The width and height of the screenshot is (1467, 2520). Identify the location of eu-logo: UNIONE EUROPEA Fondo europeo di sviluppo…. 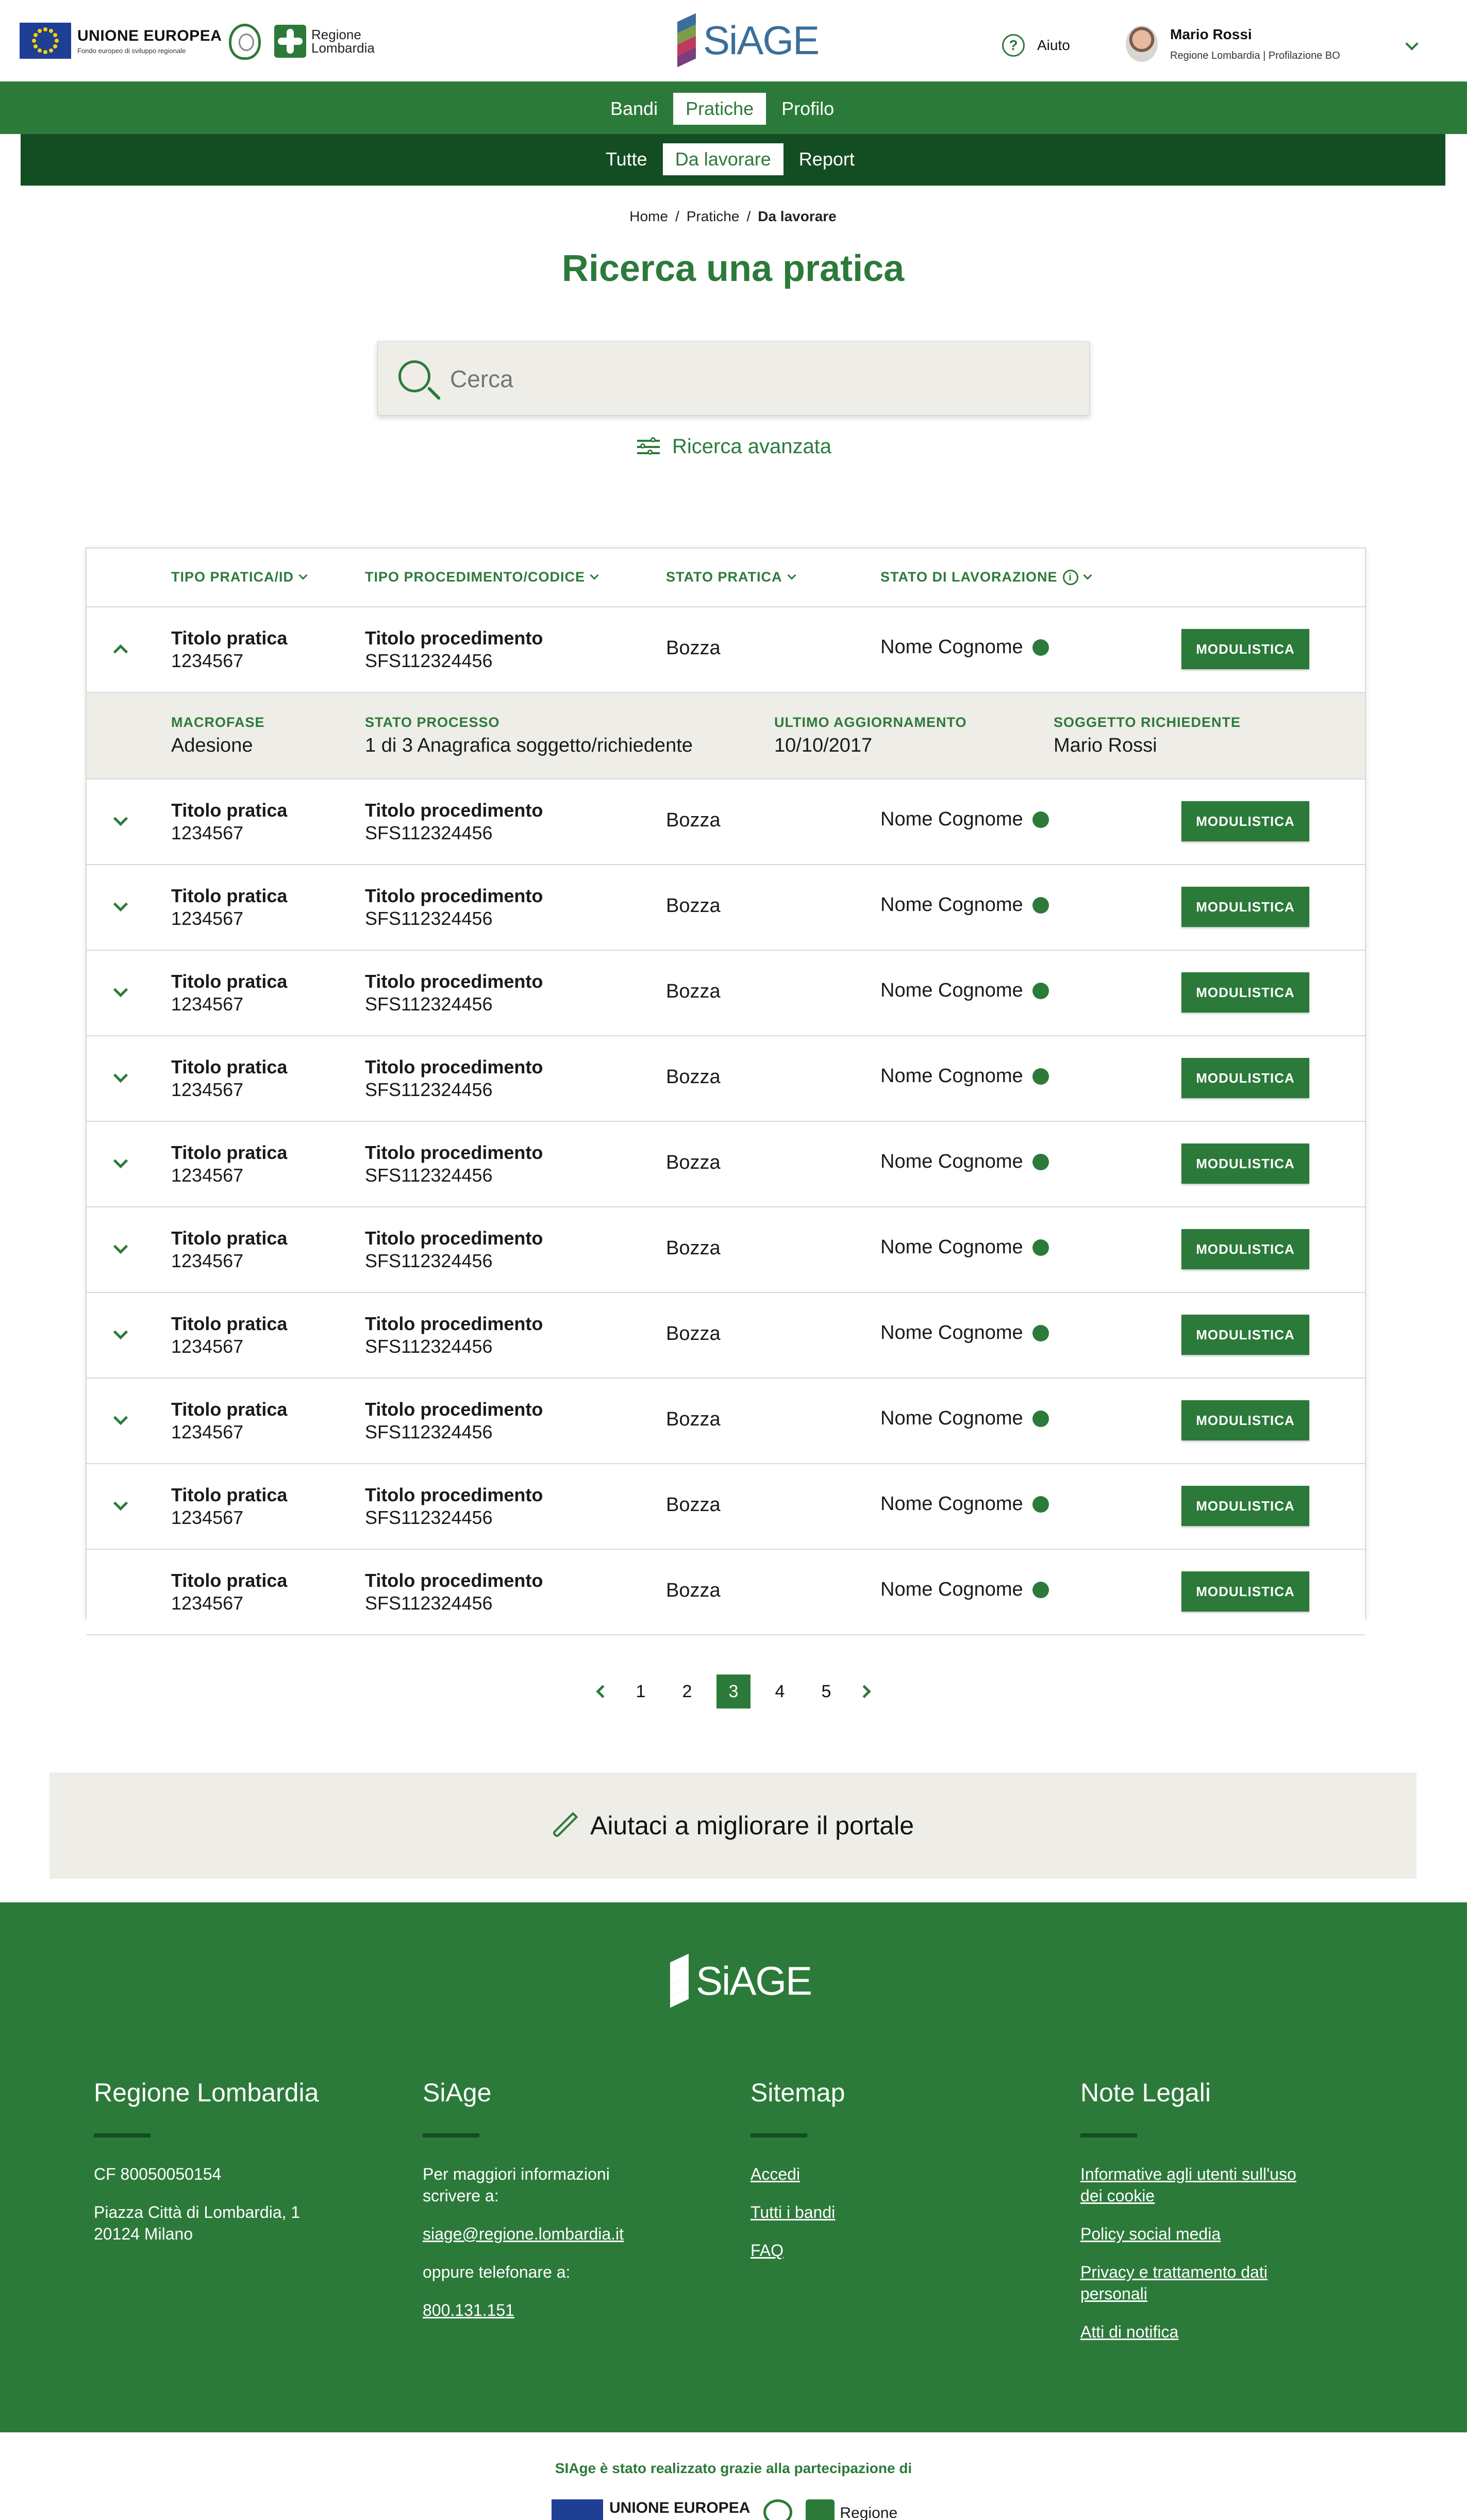
(121, 41).